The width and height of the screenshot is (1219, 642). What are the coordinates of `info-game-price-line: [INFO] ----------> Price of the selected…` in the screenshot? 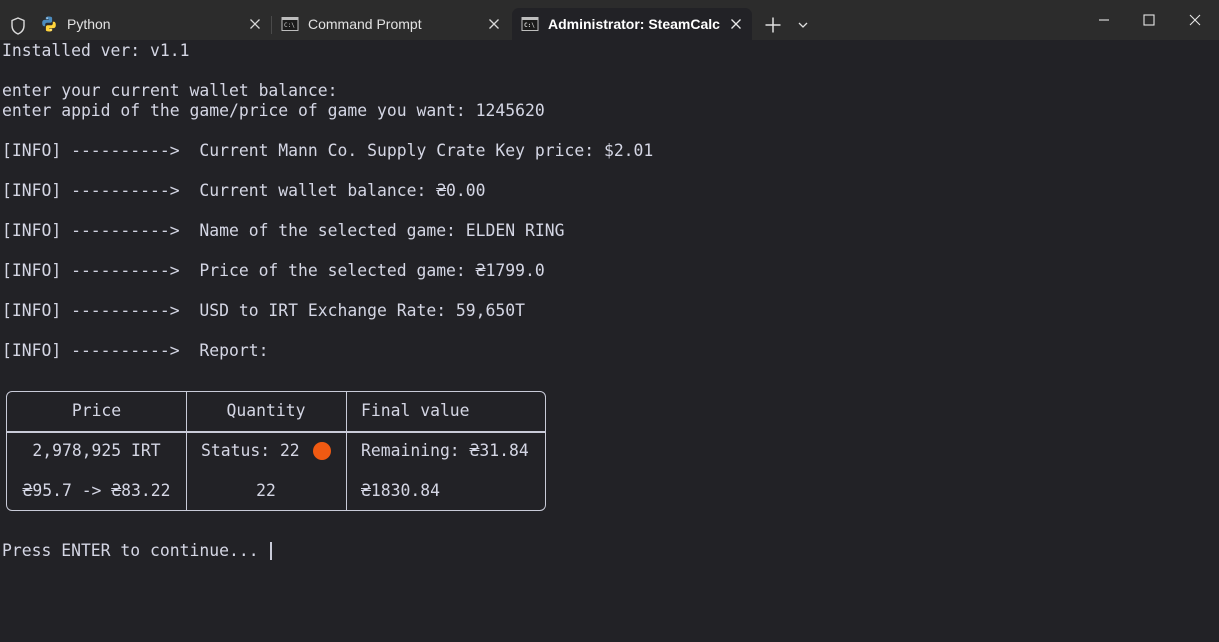 It's located at (273, 270).